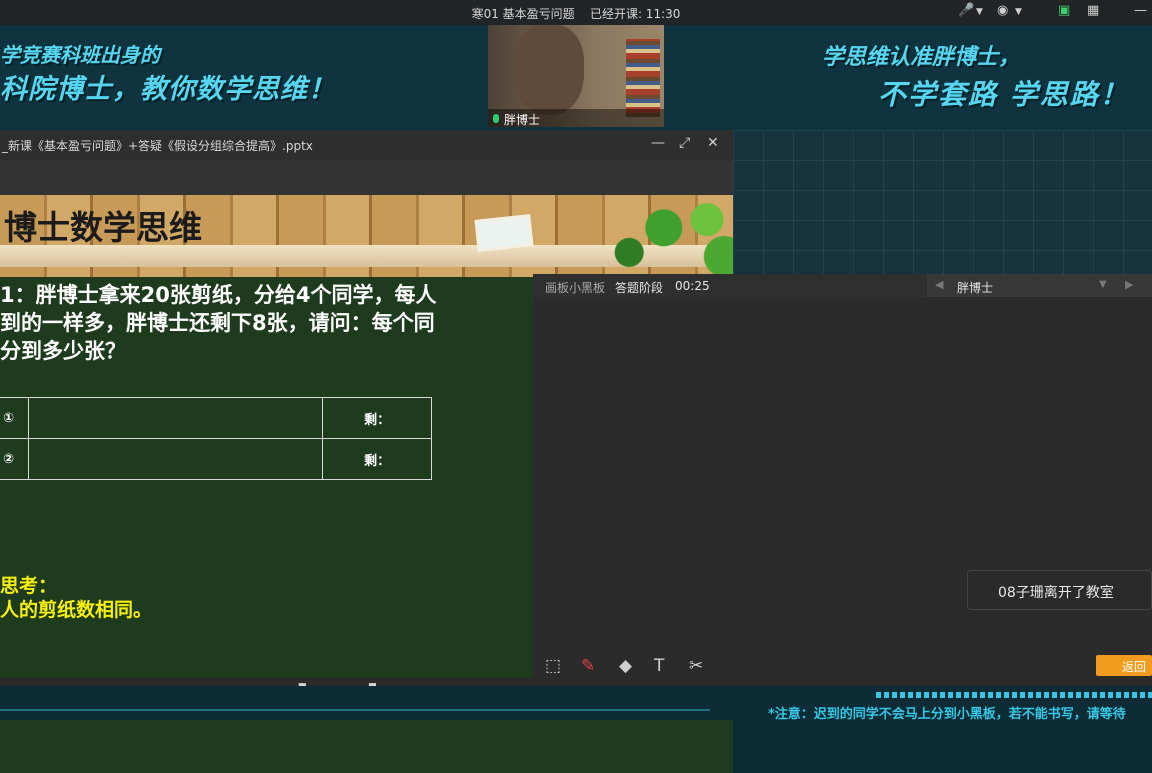  Describe the element at coordinates (366, 177) in the screenshot. I see `ppt-toolbar` at that location.